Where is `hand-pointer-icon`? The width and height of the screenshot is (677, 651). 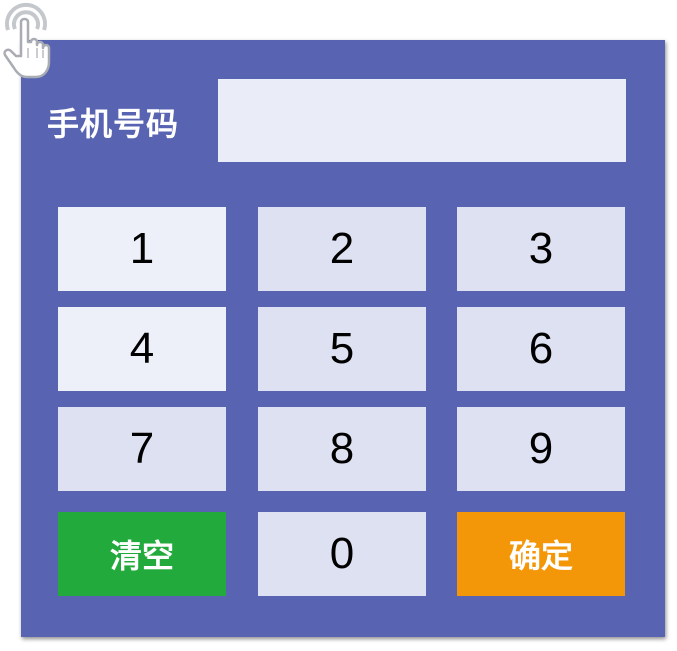
hand-pointer-icon is located at coordinates (27, 40).